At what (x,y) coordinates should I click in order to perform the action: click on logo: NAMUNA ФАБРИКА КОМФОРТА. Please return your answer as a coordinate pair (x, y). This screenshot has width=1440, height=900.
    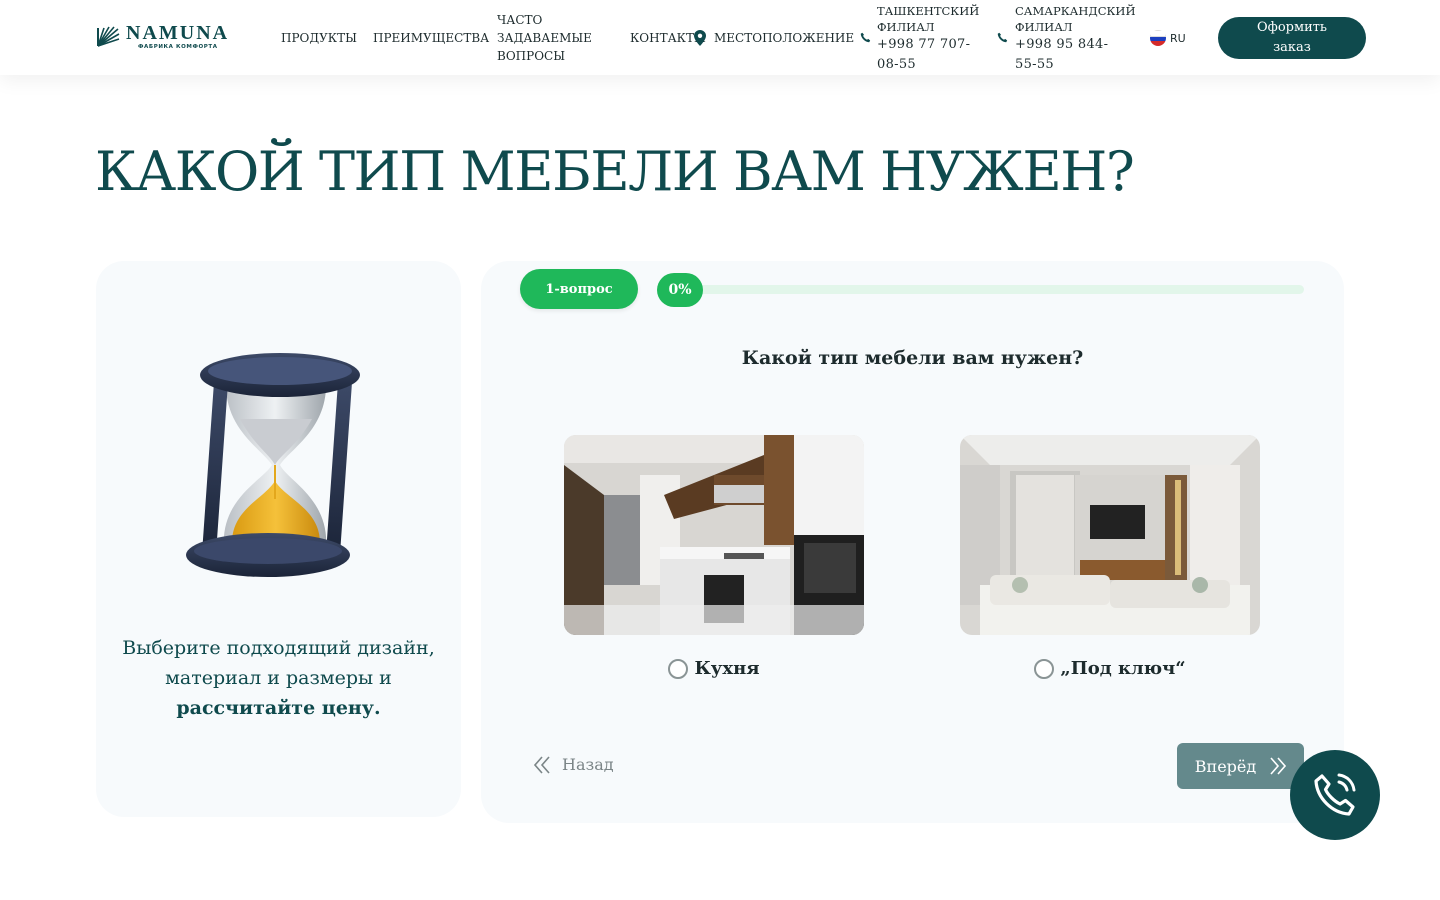
    Looking at the image, I should click on (163, 36).